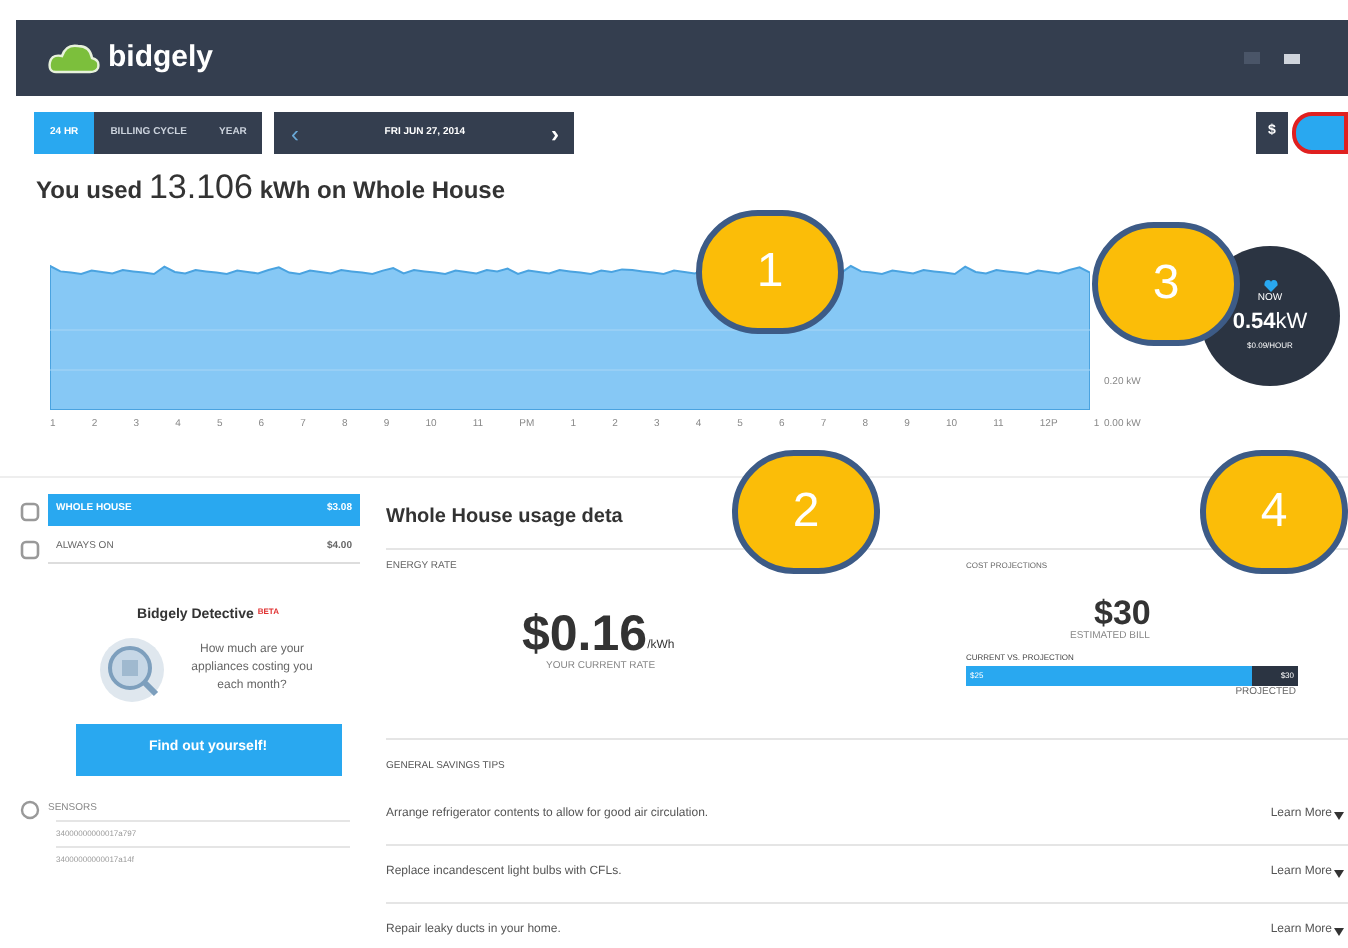 This screenshot has width=1348, height=948. What do you see at coordinates (132, 669) in the screenshot?
I see `magnifier-icon` at bounding box center [132, 669].